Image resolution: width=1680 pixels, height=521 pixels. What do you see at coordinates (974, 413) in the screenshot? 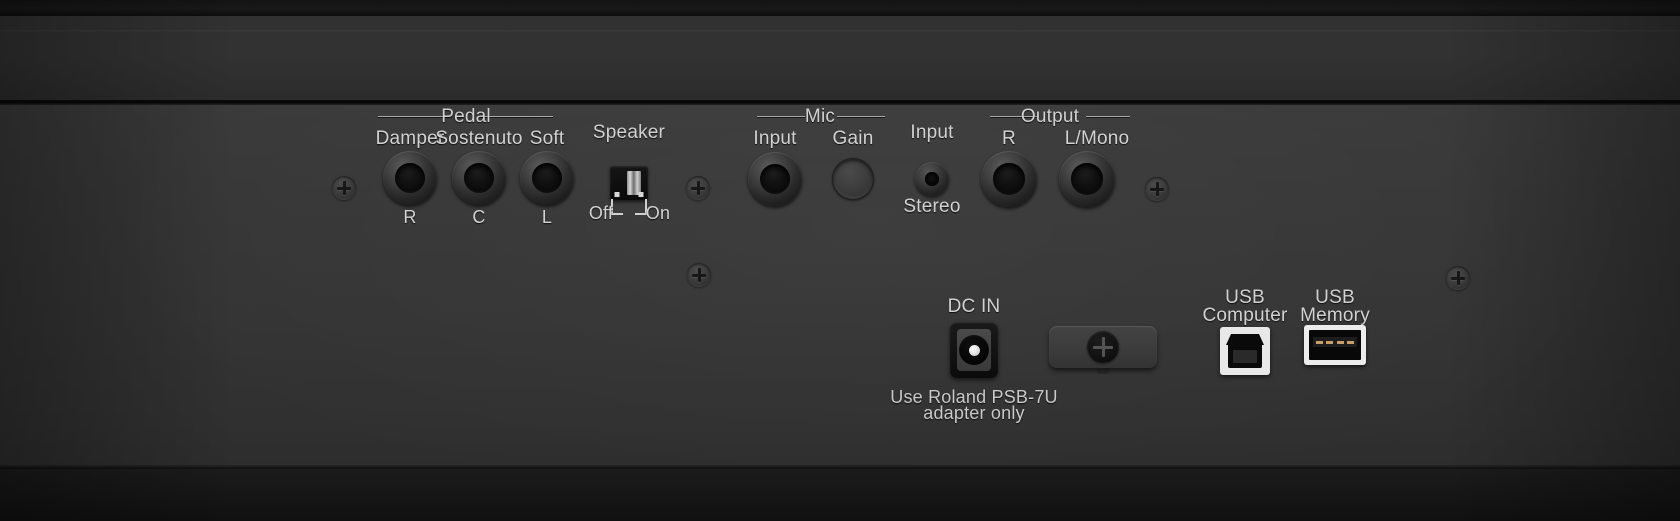
I see `power-caption-line2: adapter only` at bounding box center [974, 413].